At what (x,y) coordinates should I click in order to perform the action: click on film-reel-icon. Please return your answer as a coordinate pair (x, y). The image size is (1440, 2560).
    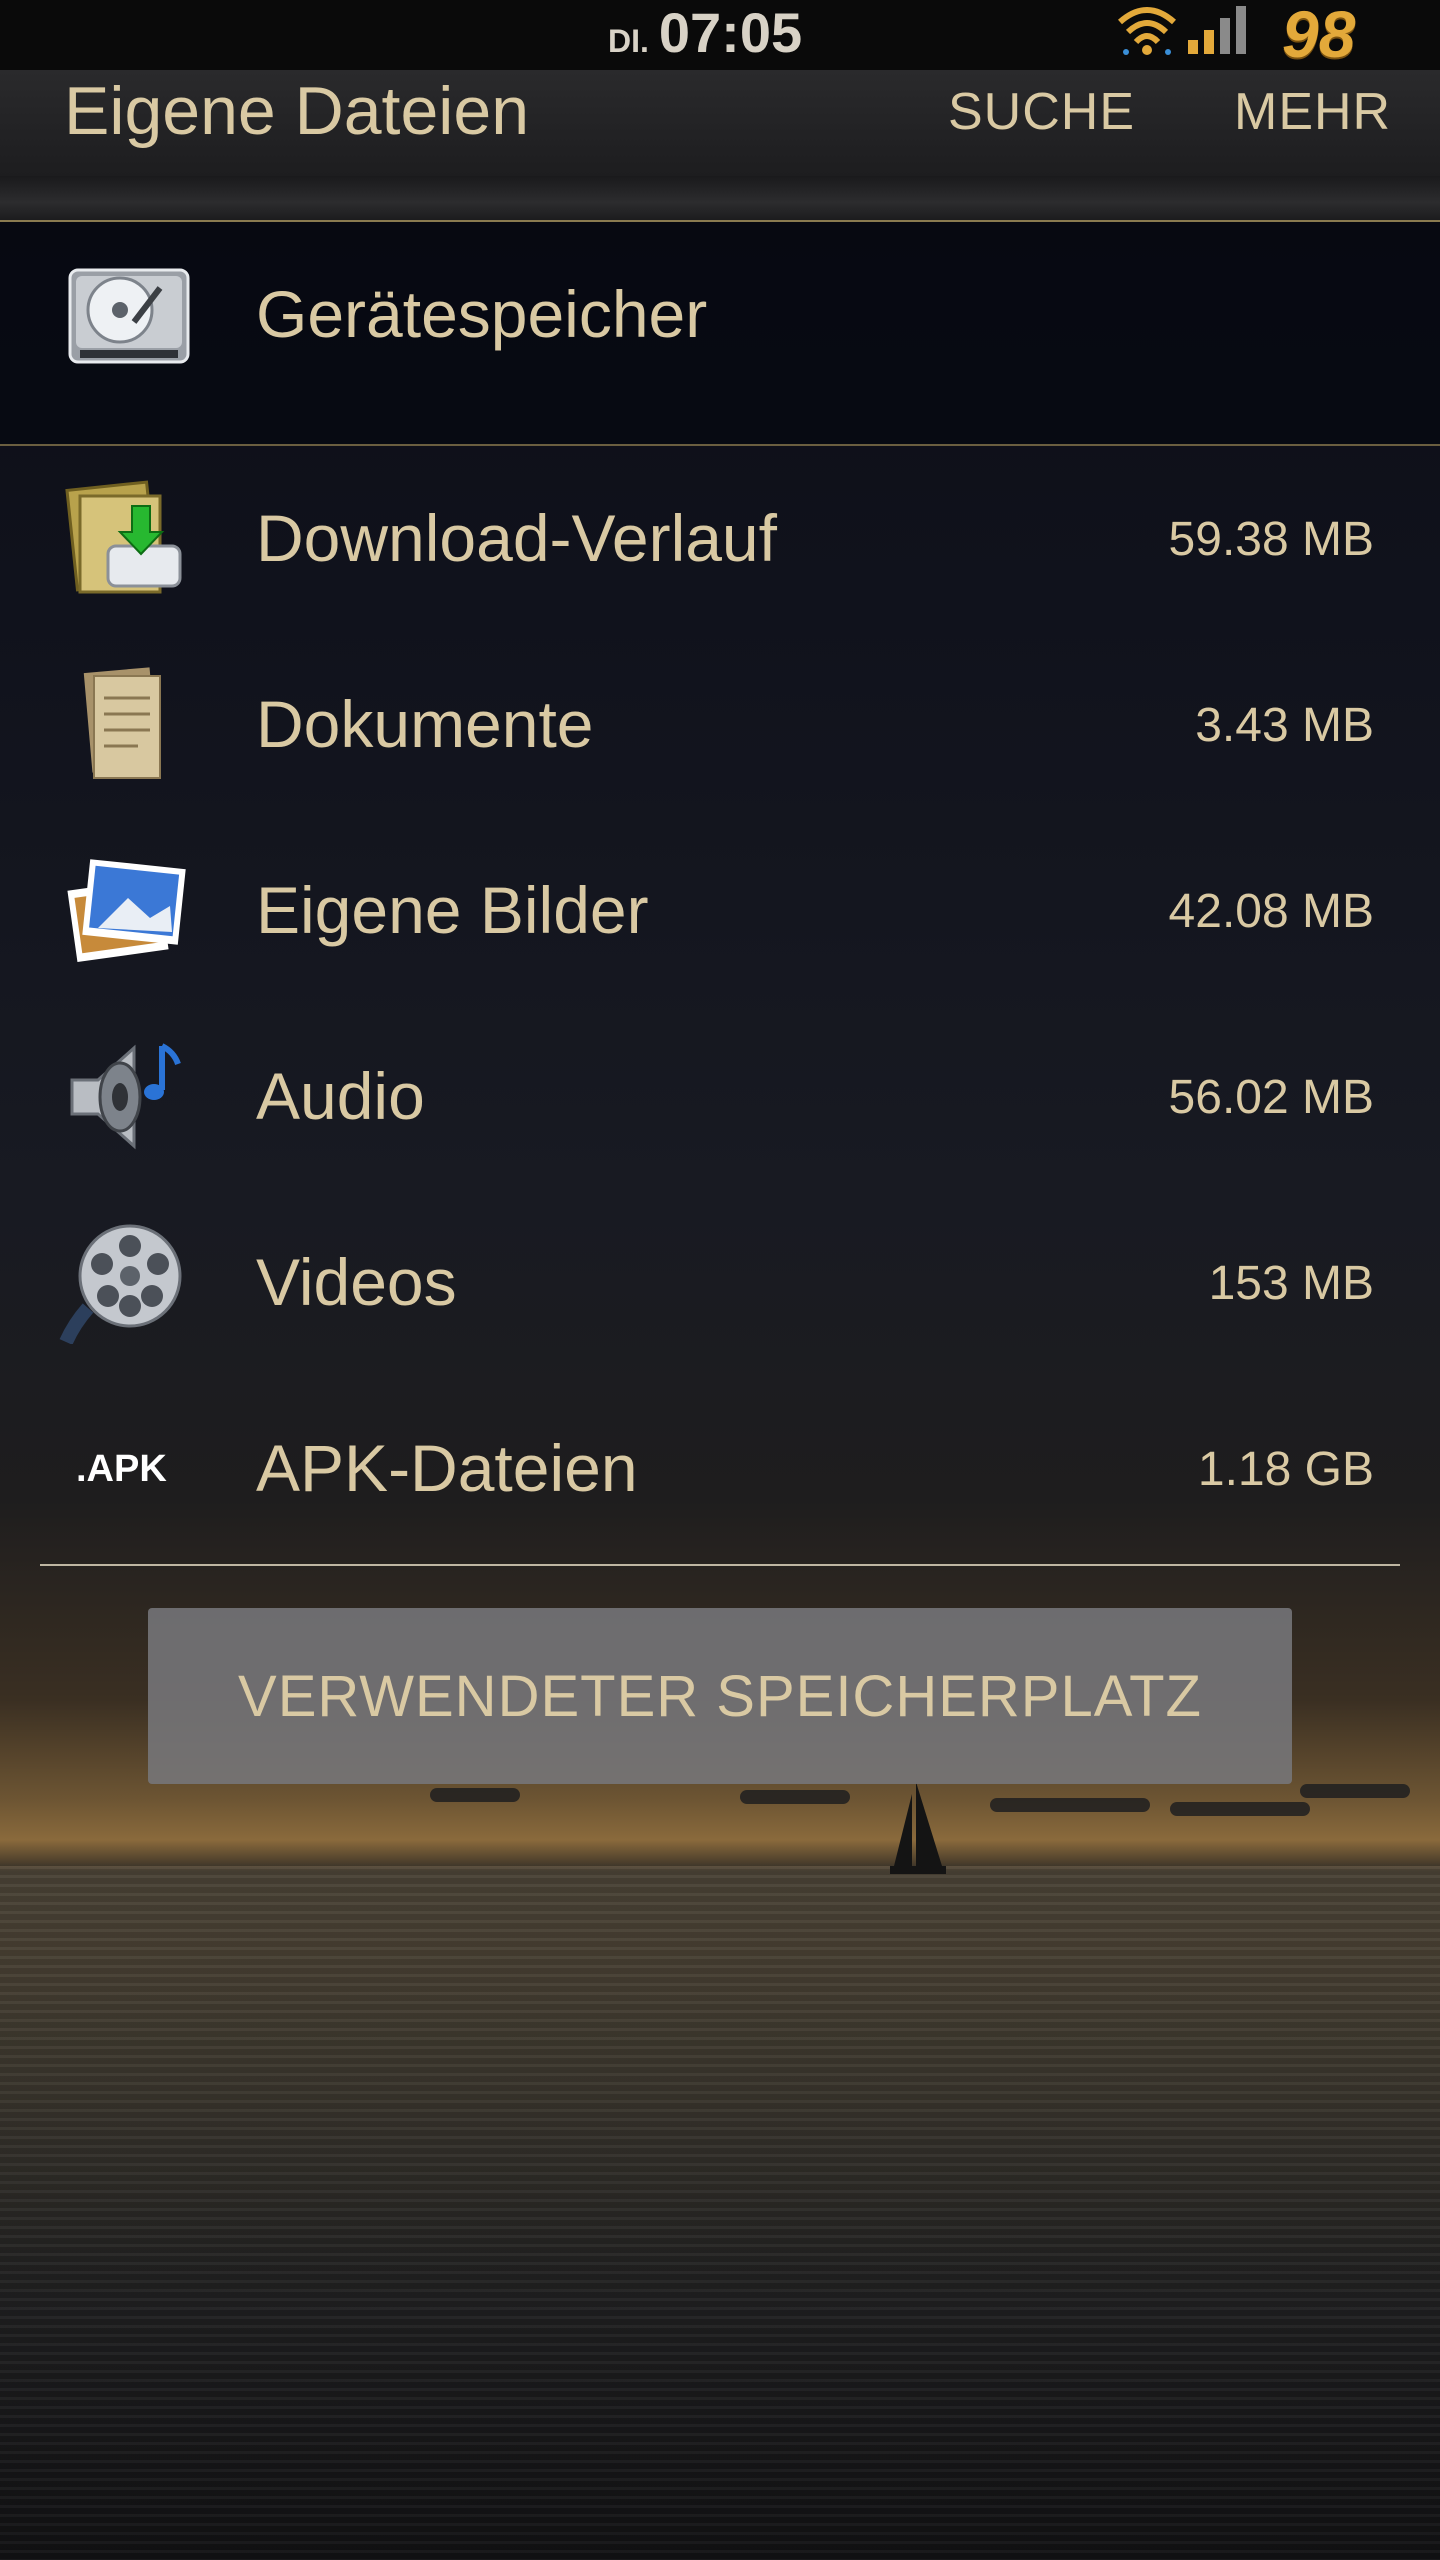
    Looking at the image, I should click on (120, 1284).